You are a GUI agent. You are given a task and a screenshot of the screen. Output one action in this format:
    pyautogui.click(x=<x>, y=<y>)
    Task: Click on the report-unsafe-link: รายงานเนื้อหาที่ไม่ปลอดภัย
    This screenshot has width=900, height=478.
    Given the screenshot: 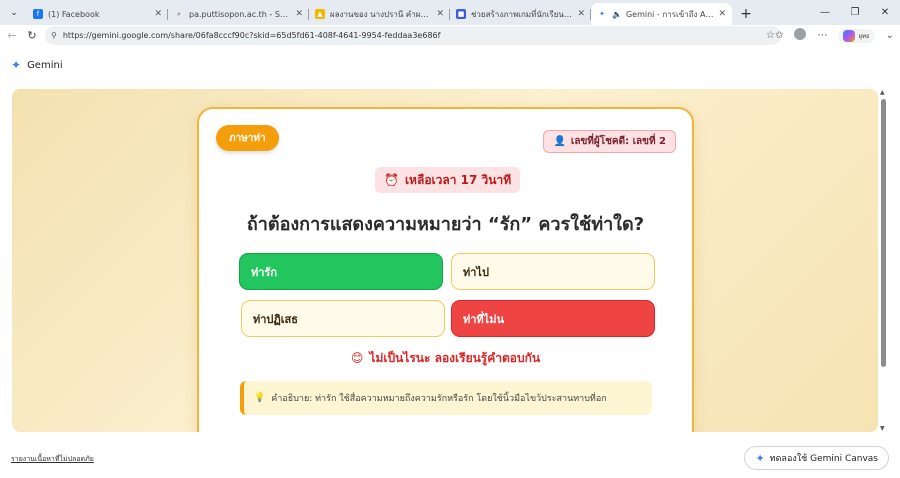 What is the action you would take?
    pyautogui.click(x=52, y=459)
    